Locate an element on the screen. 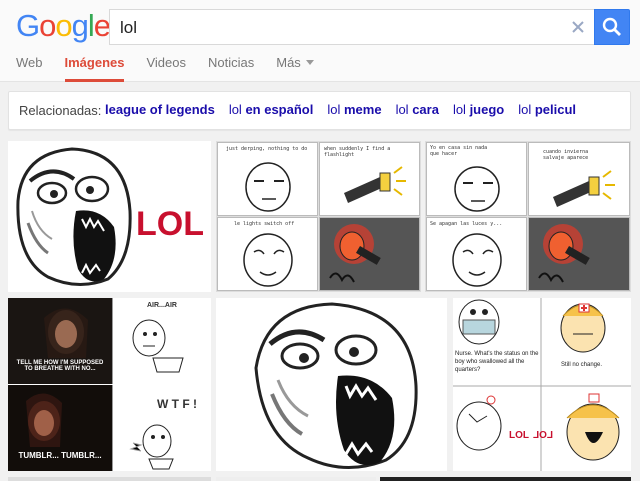  cereal-guy is located at coordinates (158, 346).